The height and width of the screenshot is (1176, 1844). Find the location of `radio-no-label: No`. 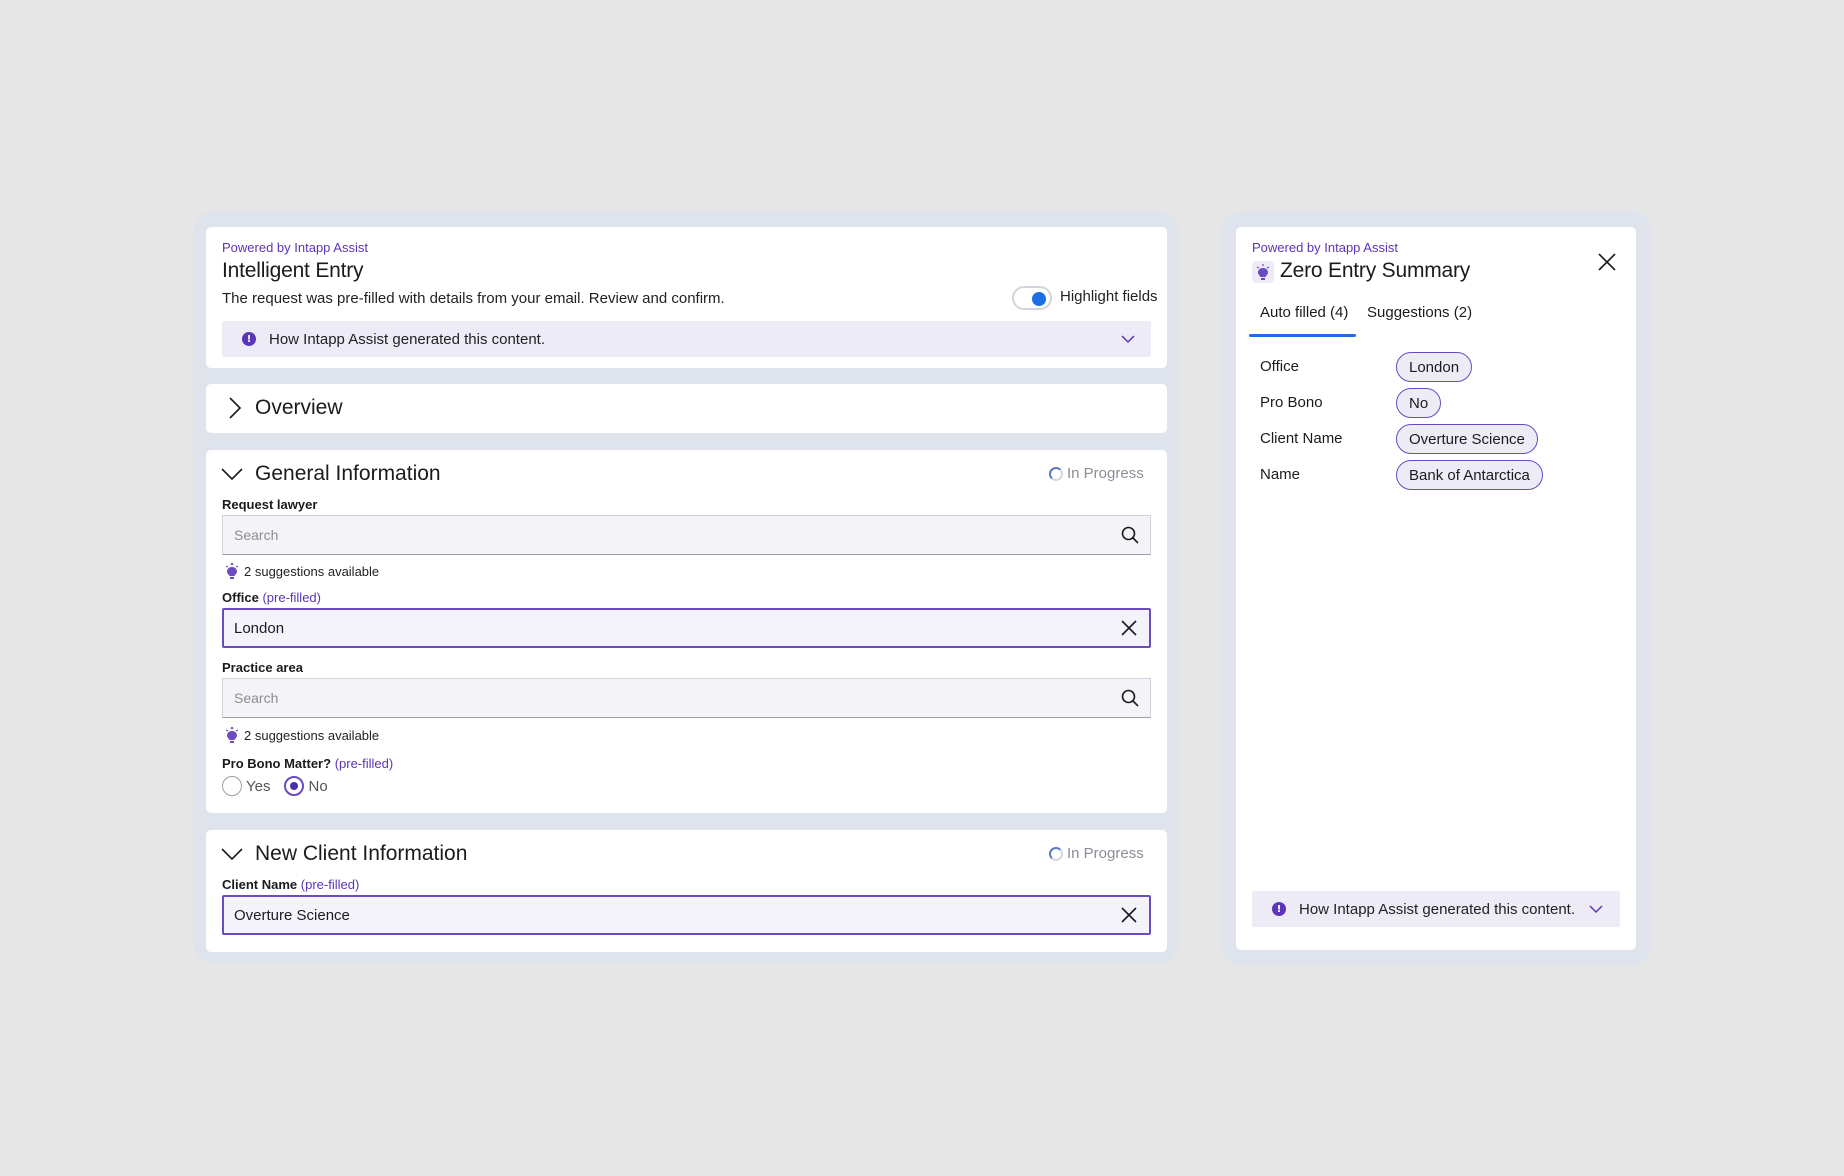

radio-no-label: No is located at coordinates (318, 786).